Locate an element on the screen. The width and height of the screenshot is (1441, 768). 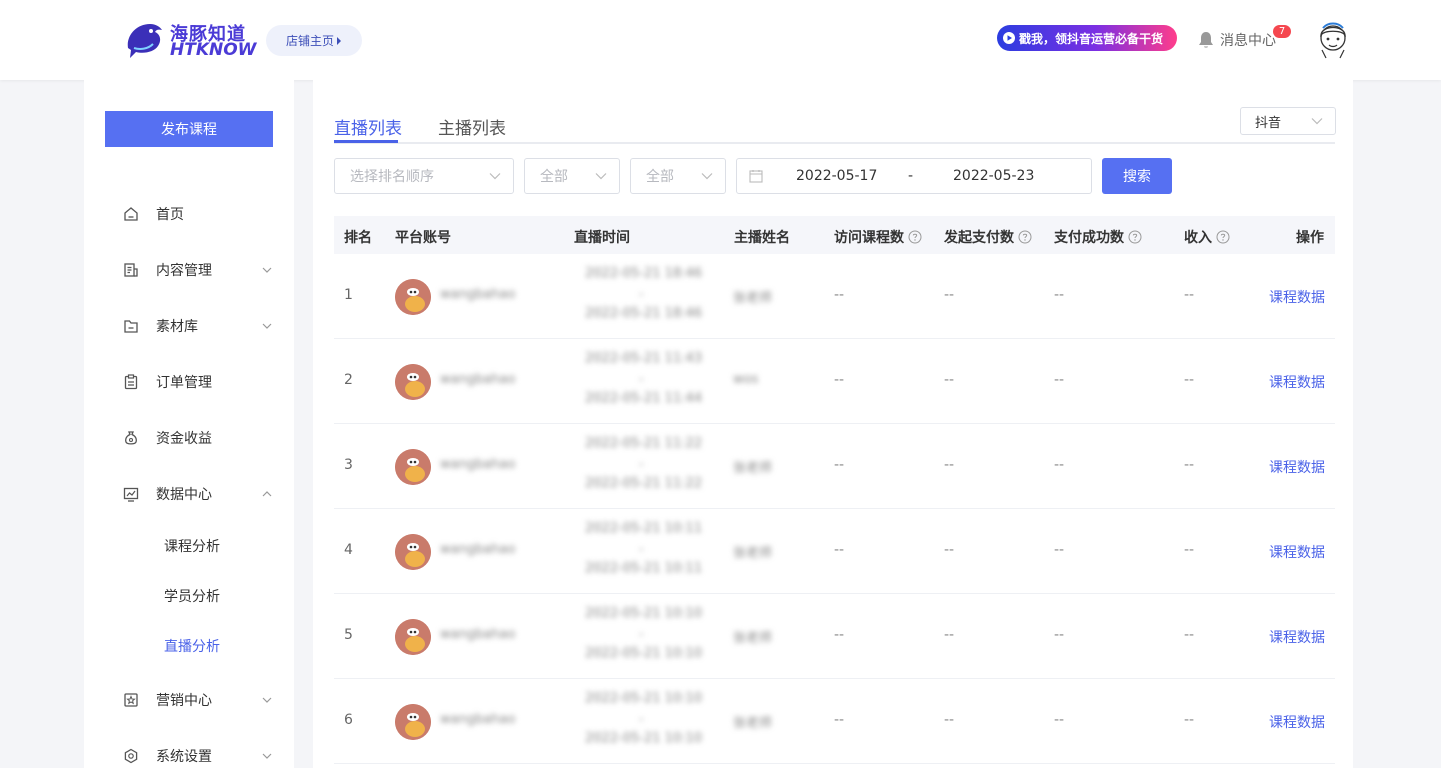
sidebar-item-content: 内容管理 is located at coordinates (189, 270).